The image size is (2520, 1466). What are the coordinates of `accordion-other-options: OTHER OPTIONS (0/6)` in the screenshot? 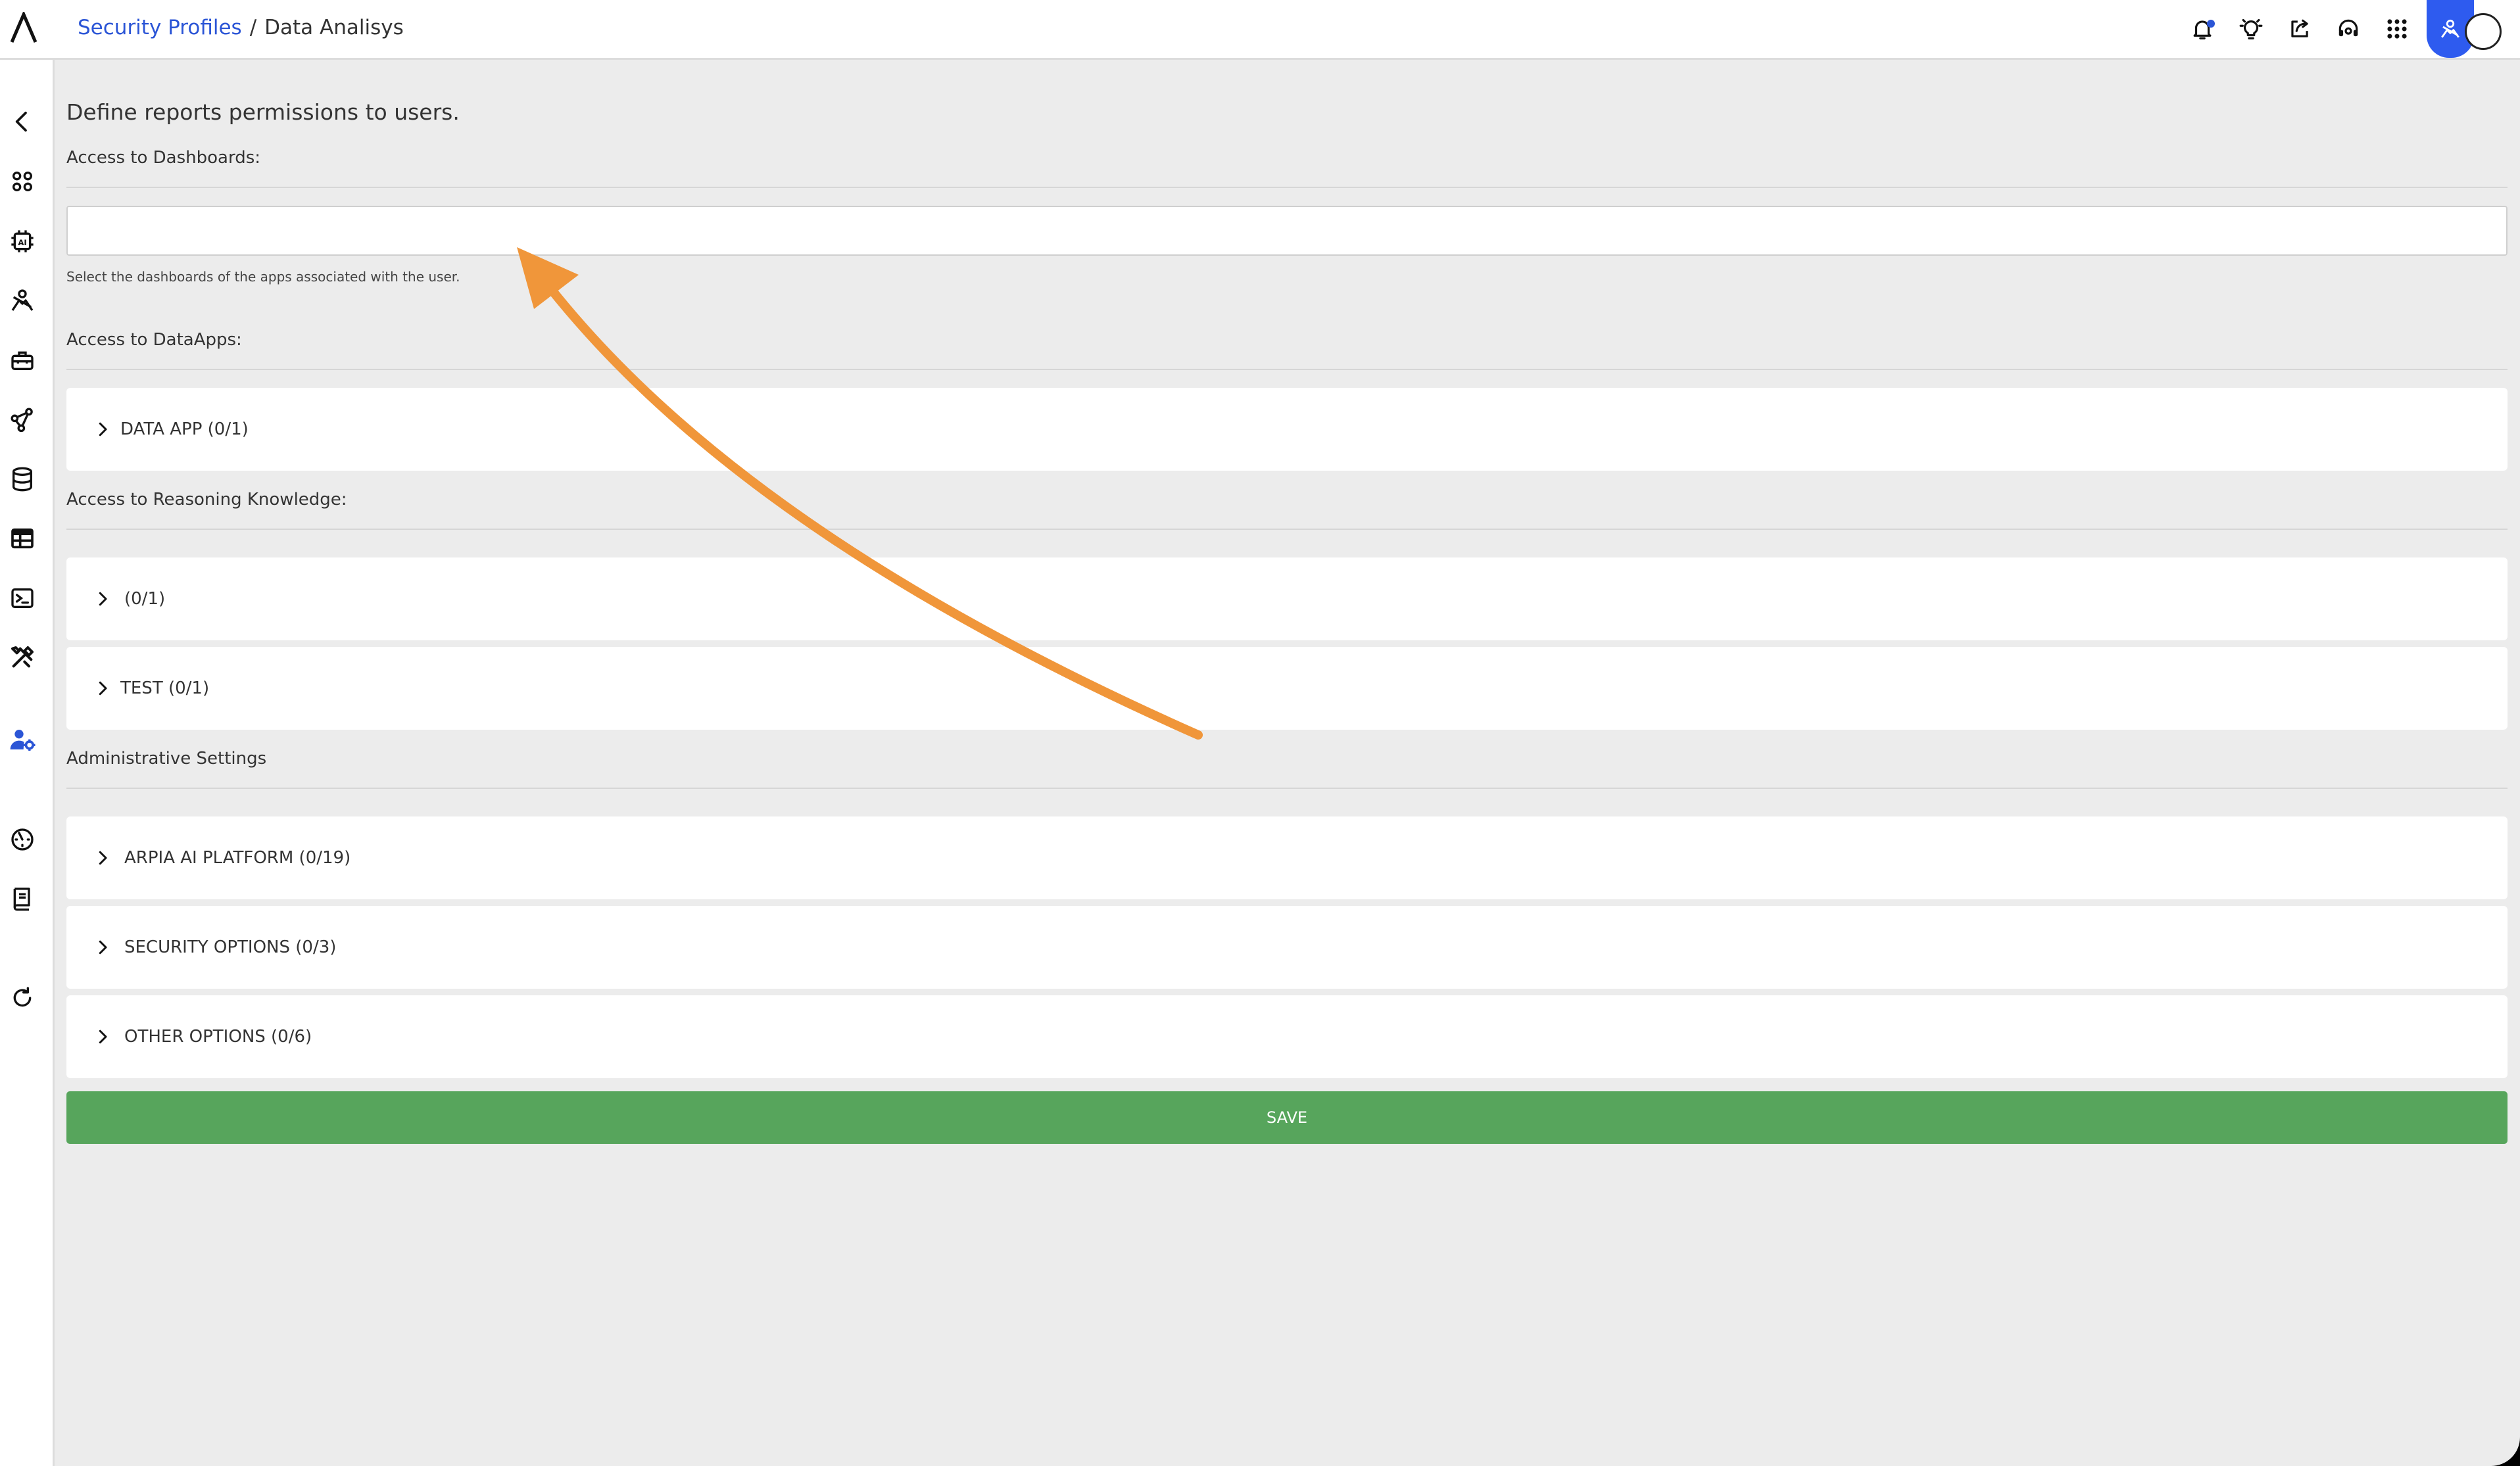 It's located at (1287, 1036).